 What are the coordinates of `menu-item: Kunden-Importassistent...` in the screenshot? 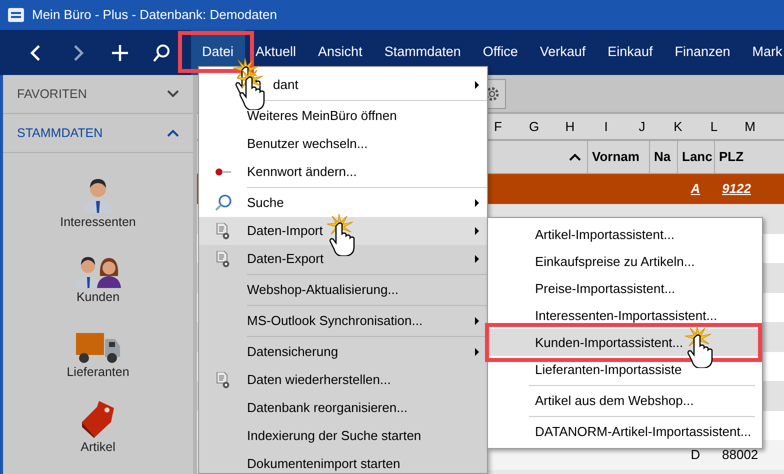 It's located at (625, 342).